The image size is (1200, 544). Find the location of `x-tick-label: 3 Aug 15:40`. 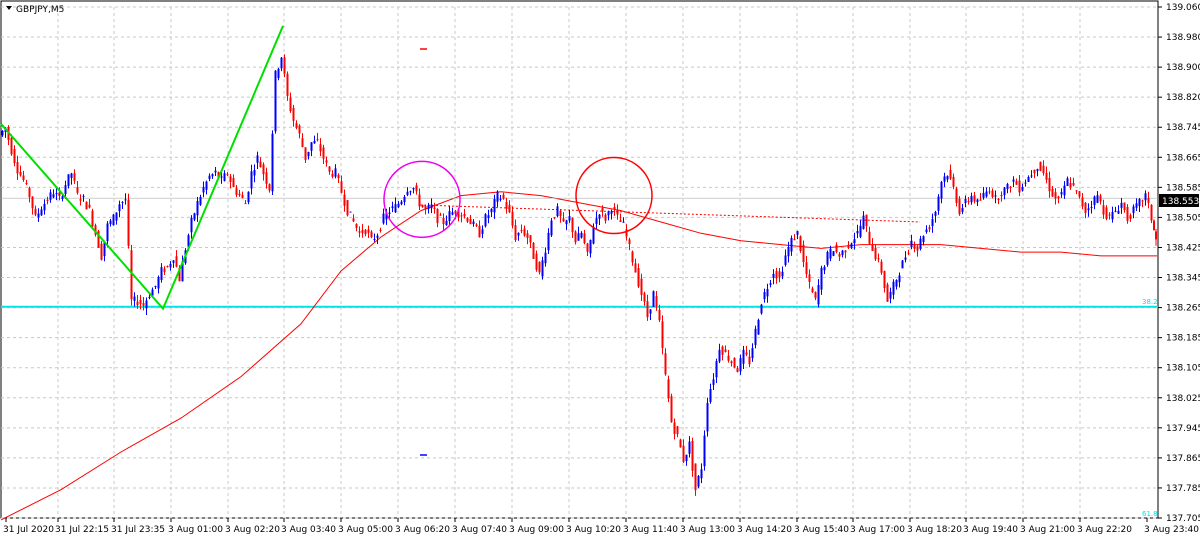

x-tick-label: 3 Aug 15:40 is located at coordinates (821, 530).